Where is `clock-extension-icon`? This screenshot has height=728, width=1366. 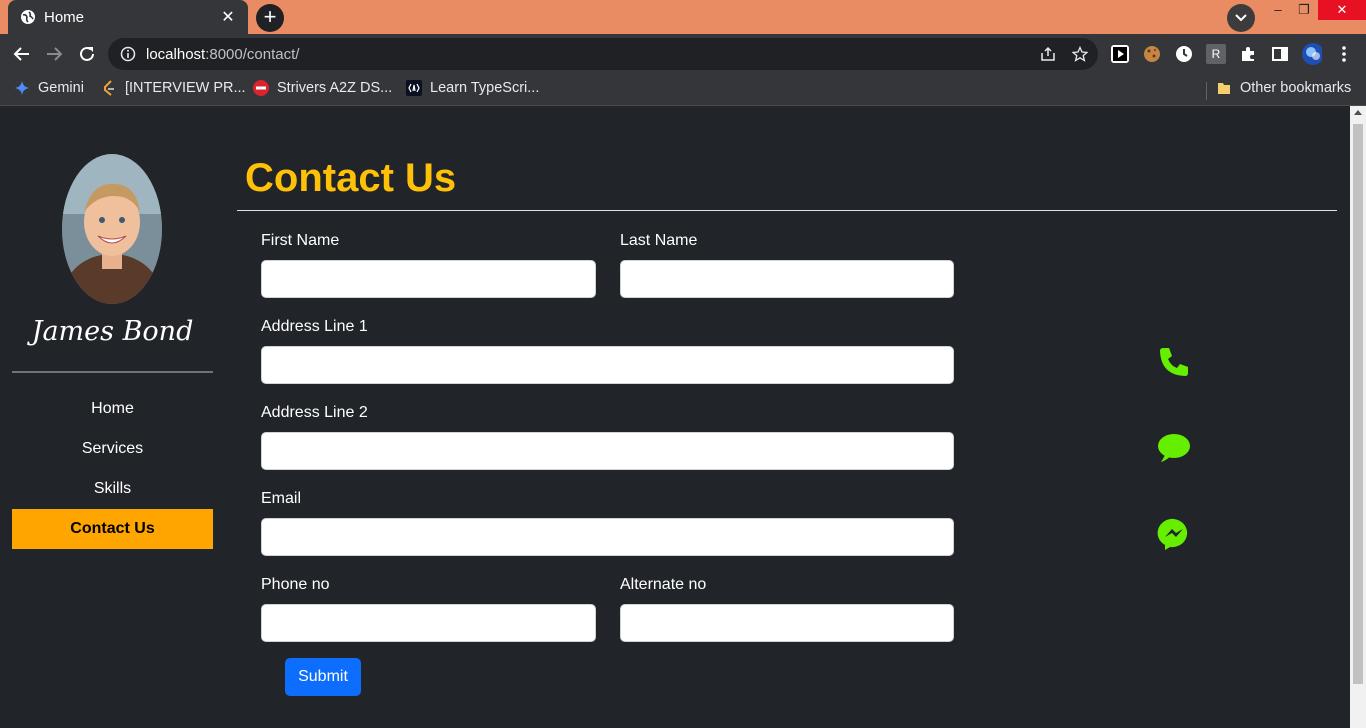
clock-extension-icon is located at coordinates (1184, 54).